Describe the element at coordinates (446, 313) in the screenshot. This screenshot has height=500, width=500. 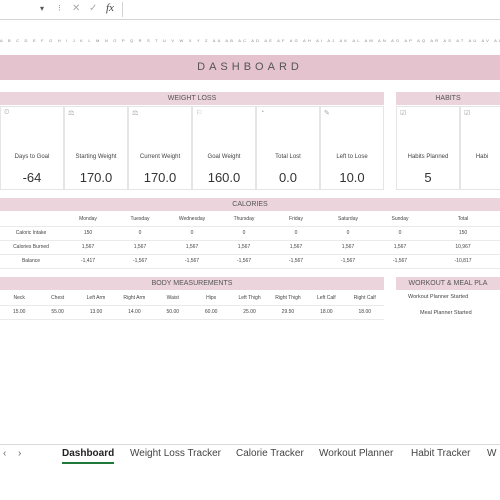
I see `meal-planner-started: Meal Planner Started` at that location.